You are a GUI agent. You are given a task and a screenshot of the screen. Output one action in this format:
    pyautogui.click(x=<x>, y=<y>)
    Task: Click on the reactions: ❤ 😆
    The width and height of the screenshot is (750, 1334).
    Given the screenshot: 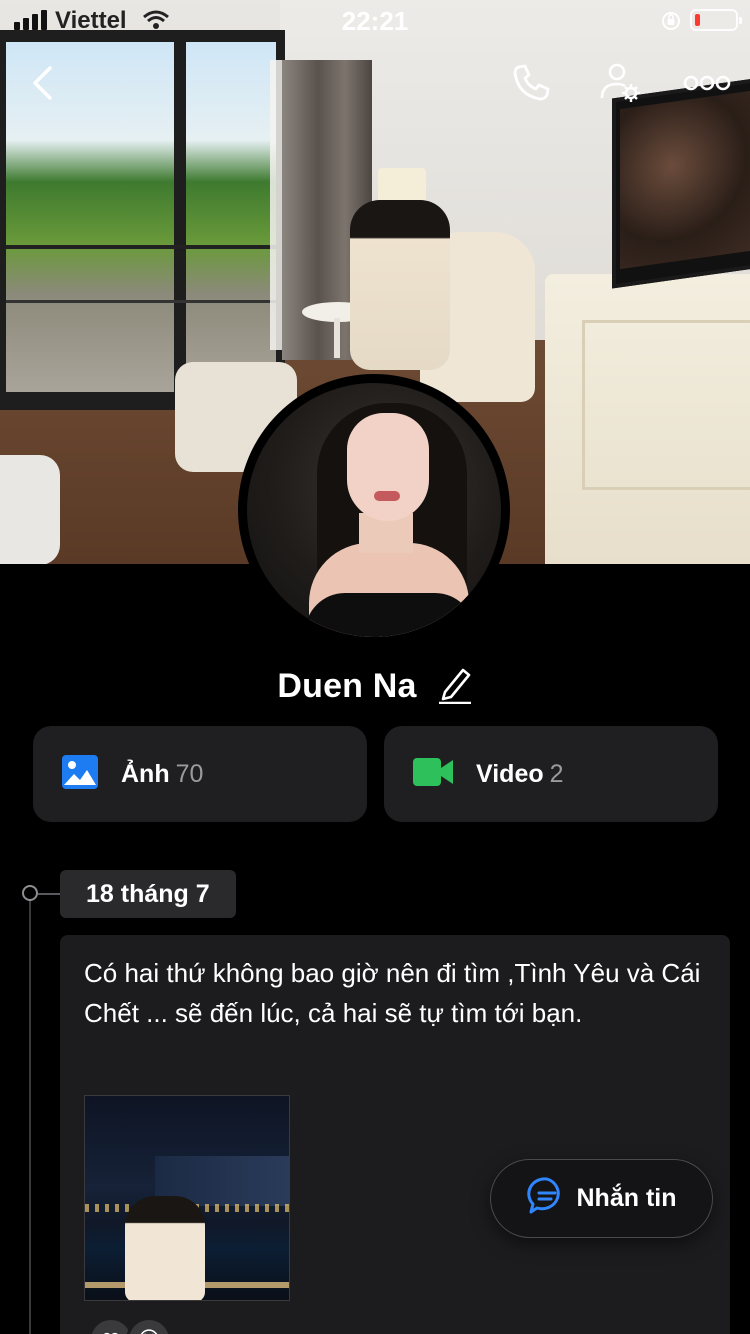 What is the action you would take?
    pyautogui.click(x=130, y=1325)
    